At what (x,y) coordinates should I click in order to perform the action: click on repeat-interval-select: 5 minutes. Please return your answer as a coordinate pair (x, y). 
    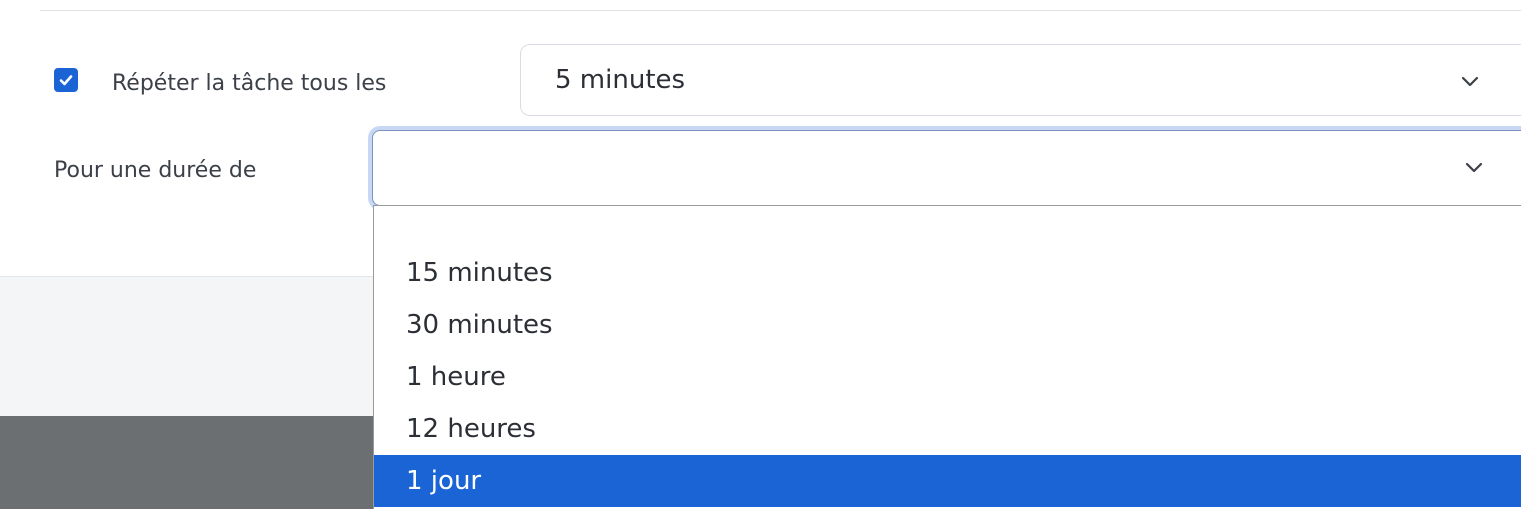
    Looking at the image, I should click on (1020, 80).